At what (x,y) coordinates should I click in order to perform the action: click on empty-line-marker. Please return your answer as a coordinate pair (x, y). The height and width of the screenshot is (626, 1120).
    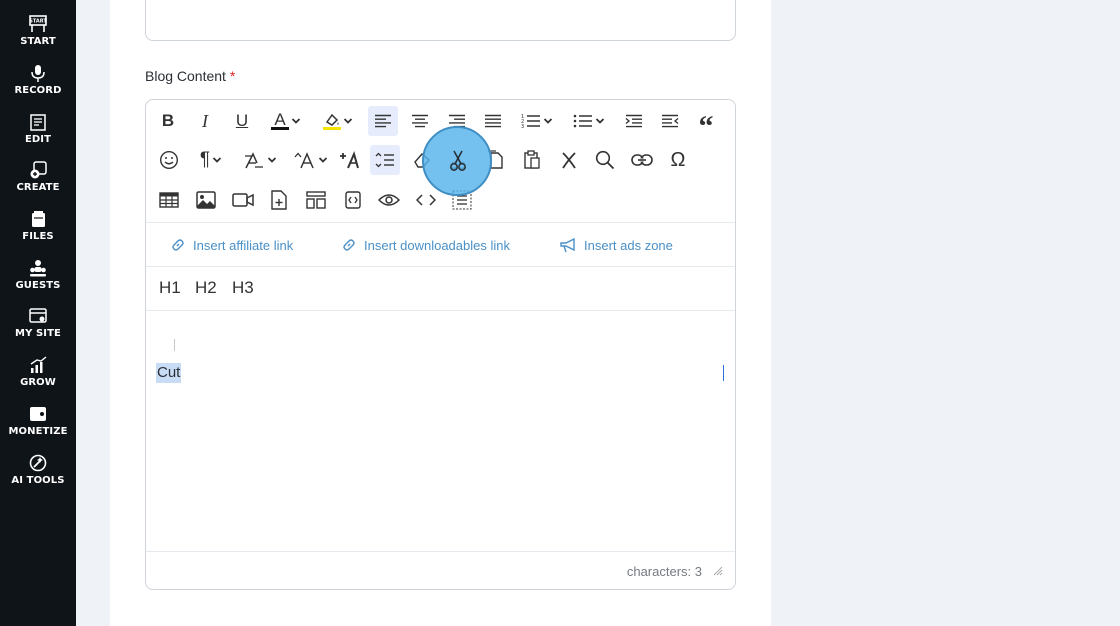
    Looking at the image, I should click on (174, 345).